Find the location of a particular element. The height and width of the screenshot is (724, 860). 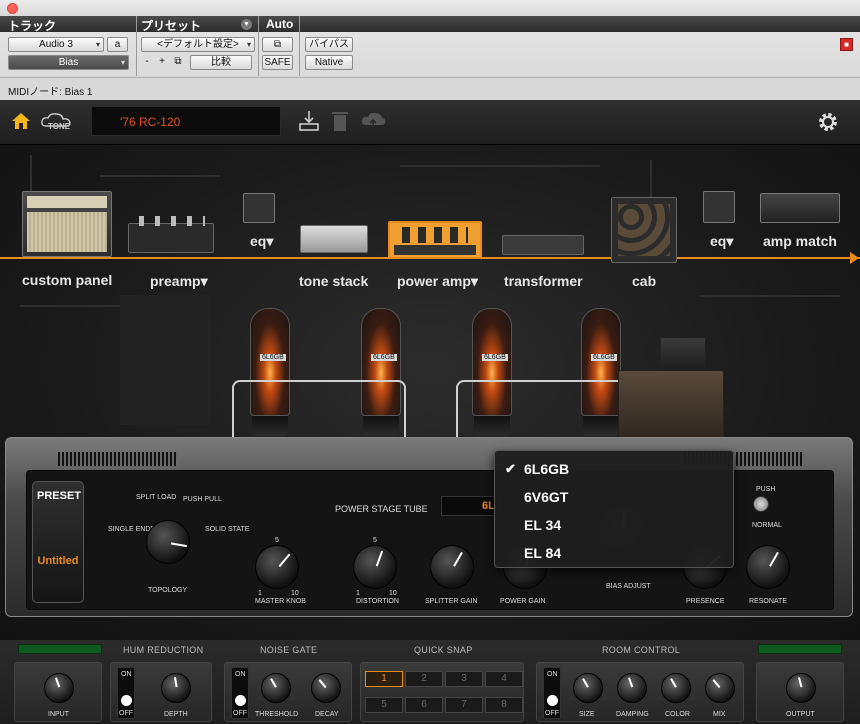

topology-push-pull: PUSH PULL is located at coordinates (202, 499).